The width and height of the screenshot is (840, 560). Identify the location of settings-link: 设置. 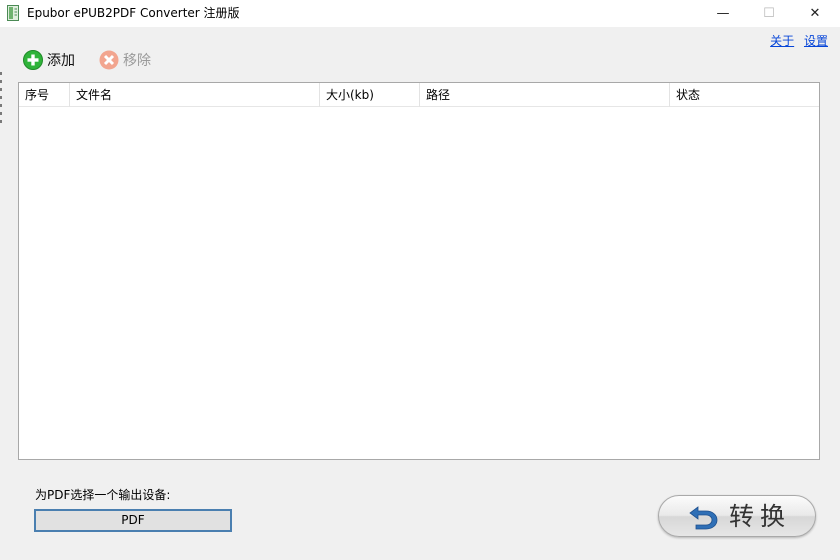
(816, 41).